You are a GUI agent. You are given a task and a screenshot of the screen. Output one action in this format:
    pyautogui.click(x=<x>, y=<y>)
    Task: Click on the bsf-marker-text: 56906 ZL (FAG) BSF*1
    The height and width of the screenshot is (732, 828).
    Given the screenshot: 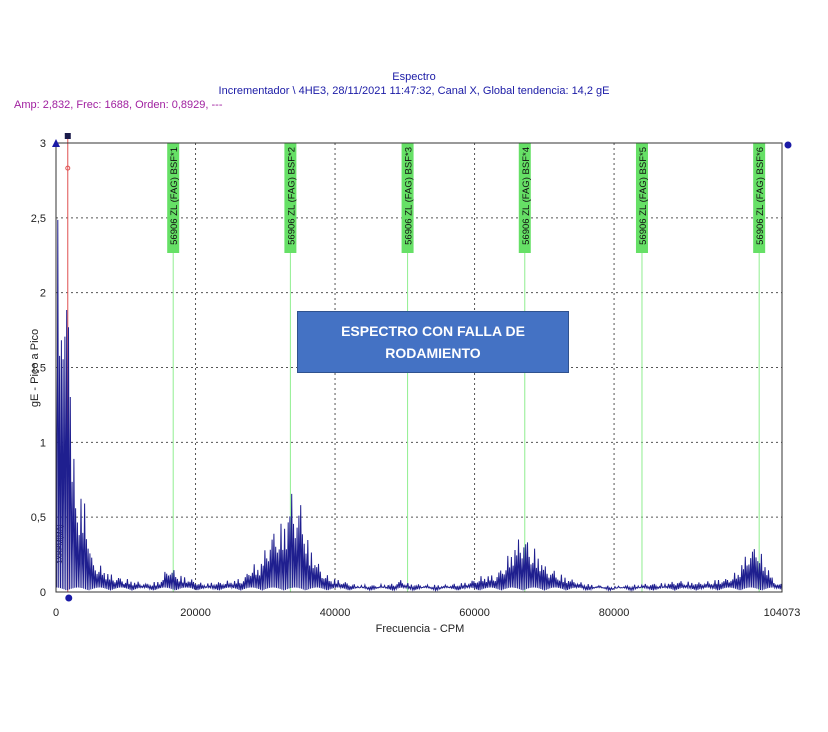 What is the action you would take?
    pyautogui.click(x=174, y=196)
    